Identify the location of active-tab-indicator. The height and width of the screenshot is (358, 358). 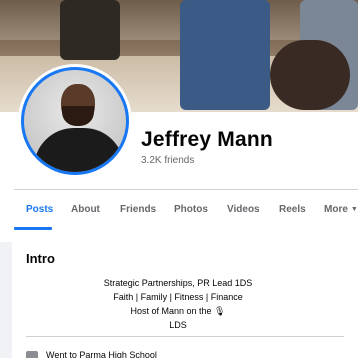
(33, 228).